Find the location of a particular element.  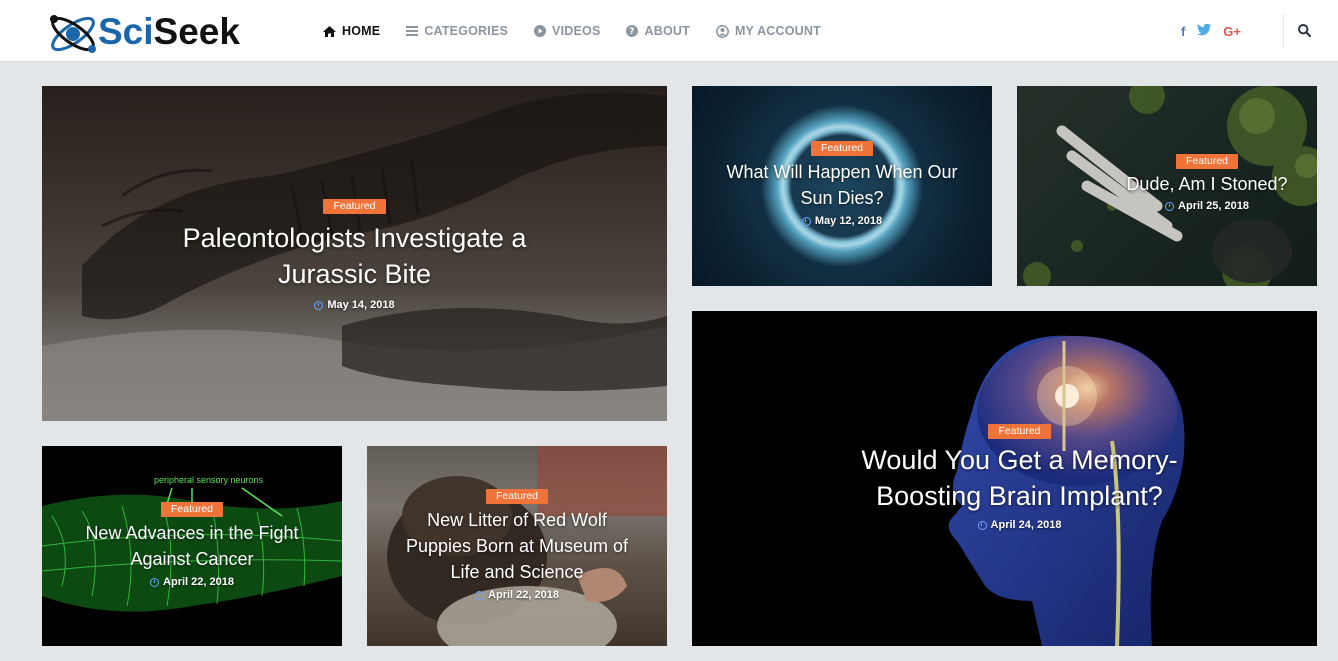

twitter-icon is located at coordinates (1204, 31).